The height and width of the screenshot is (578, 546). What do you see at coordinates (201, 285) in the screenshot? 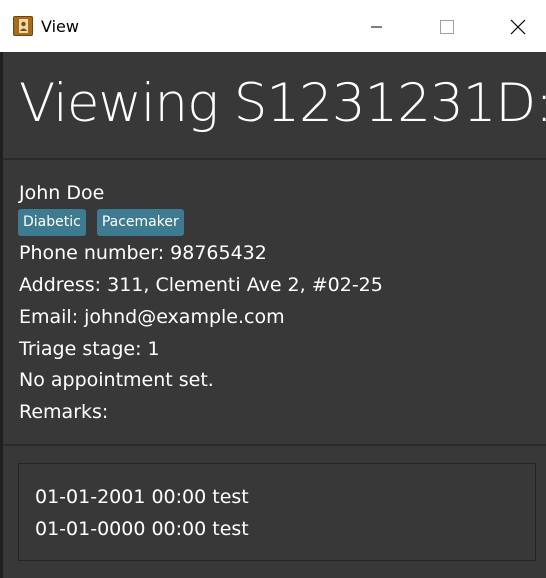
I see `address: Address: 311, Clementi Ave 2, #02-25` at bounding box center [201, 285].